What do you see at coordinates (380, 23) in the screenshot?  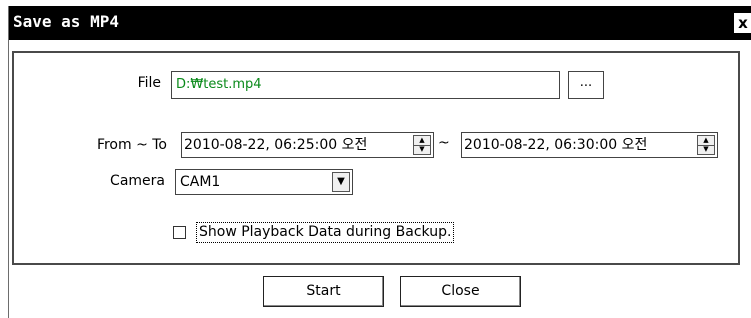 I see `title-bar: Save as MP4 x` at bounding box center [380, 23].